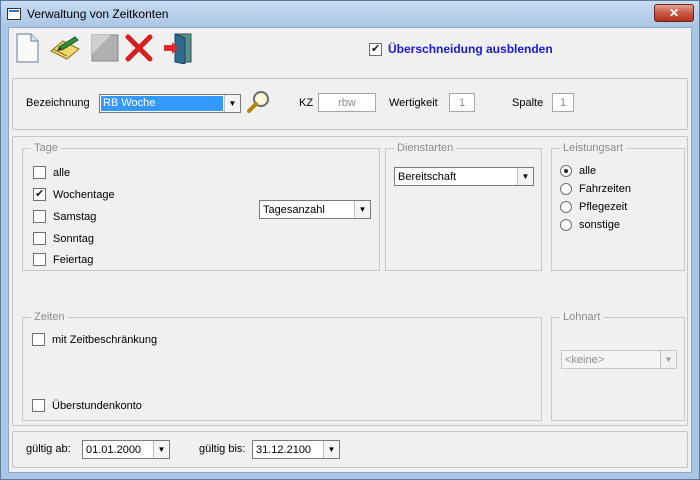 The image size is (700, 480). What do you see at coordinates (462, 102) in the screenshot?
I see `wertigkeit-field: 1` at bounding box center [462, 102].